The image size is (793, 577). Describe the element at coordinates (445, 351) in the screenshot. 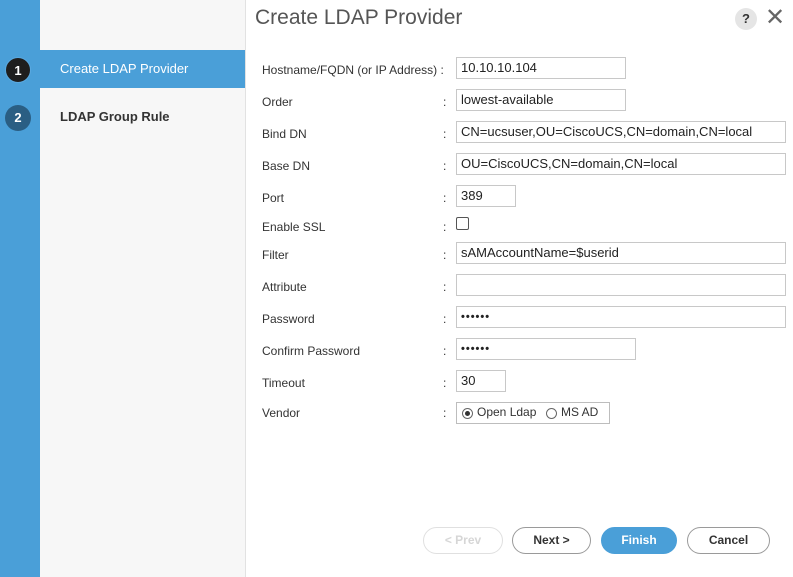

I see `confirm-password-colon: :` at that location.